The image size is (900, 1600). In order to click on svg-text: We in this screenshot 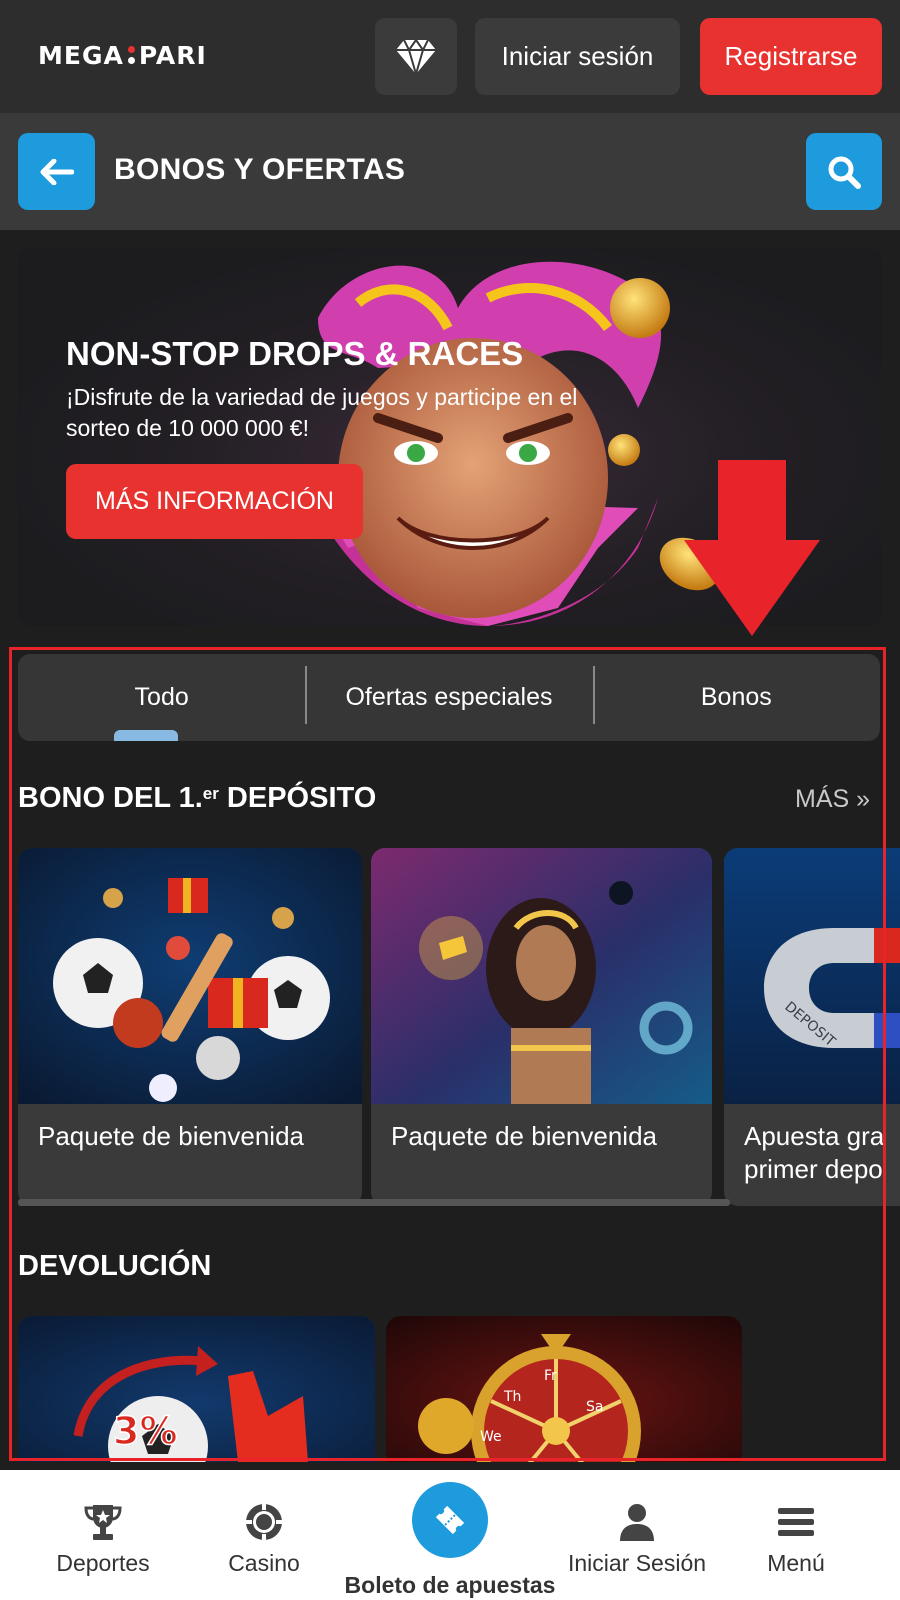, I will do `click(491, 1437)`.